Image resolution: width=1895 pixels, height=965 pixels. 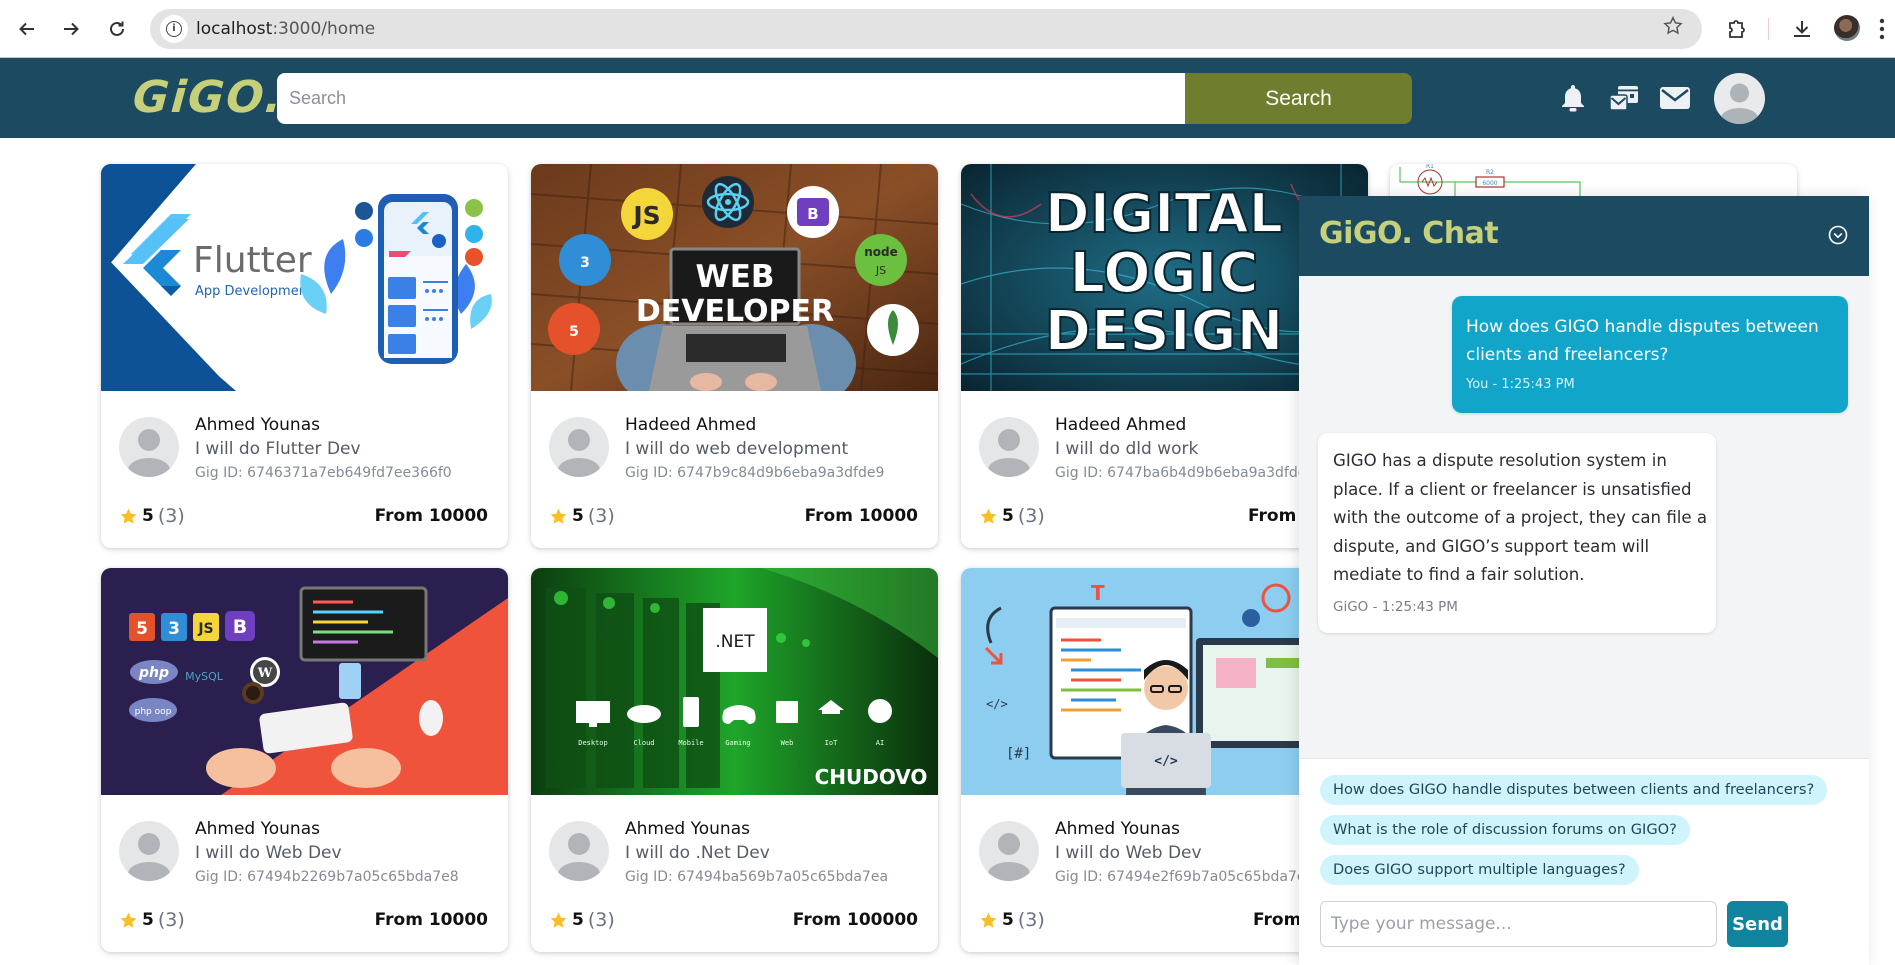 I want to click on svg-text: 3, so click(x=585, y=263).